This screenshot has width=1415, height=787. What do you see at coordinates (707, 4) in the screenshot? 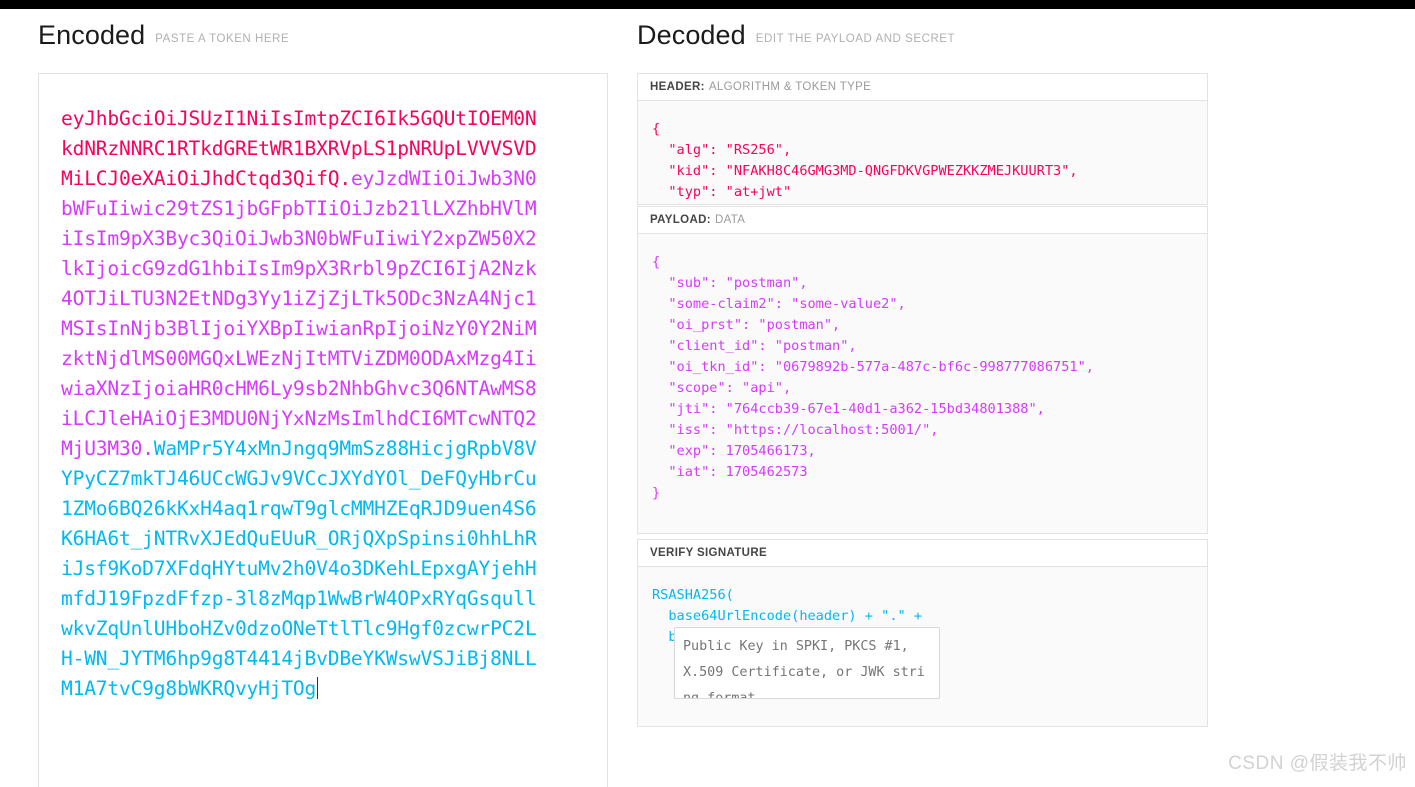
I see `top-black-bar` at bounding box center [707, 4].